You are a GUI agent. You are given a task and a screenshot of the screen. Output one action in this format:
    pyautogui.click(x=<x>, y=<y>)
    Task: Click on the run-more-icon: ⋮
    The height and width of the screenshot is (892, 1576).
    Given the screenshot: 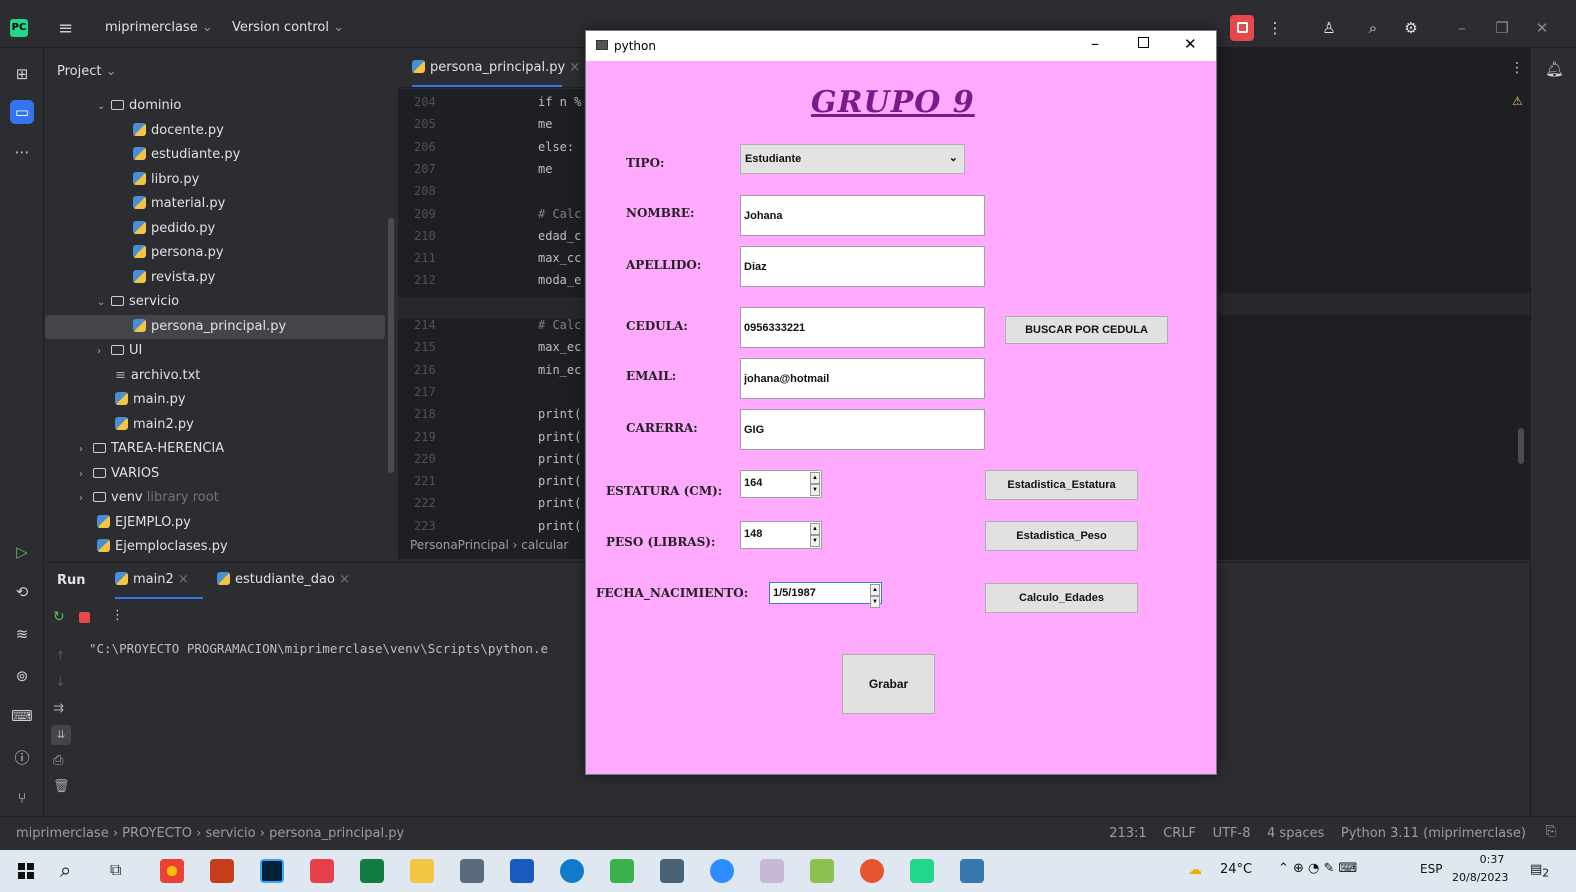 What is the action you would take?
    pyautogui.click(x=117, y=615)
    